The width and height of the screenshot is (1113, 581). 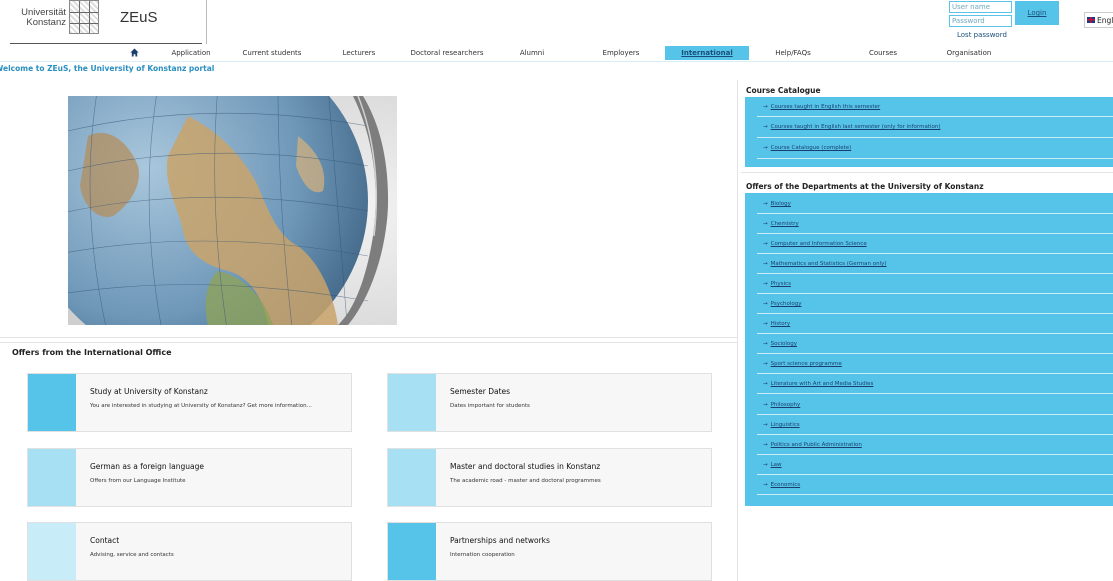 What do you see at coordinates (811, 148) in the screenshot?
I see `course-link-label: Course Catalogue (complete)` at bounding box center [811, 148].